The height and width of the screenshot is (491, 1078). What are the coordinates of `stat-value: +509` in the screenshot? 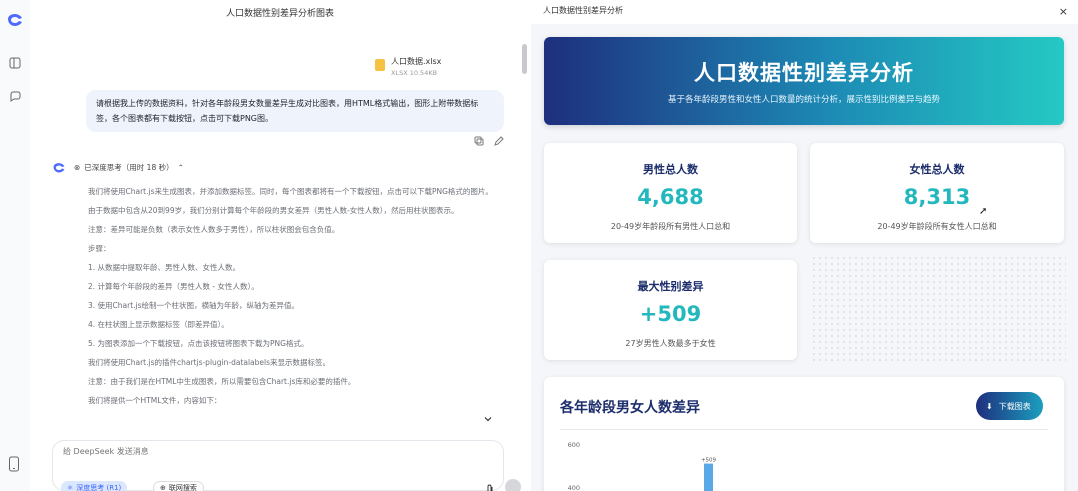 It's located at (670, 314).